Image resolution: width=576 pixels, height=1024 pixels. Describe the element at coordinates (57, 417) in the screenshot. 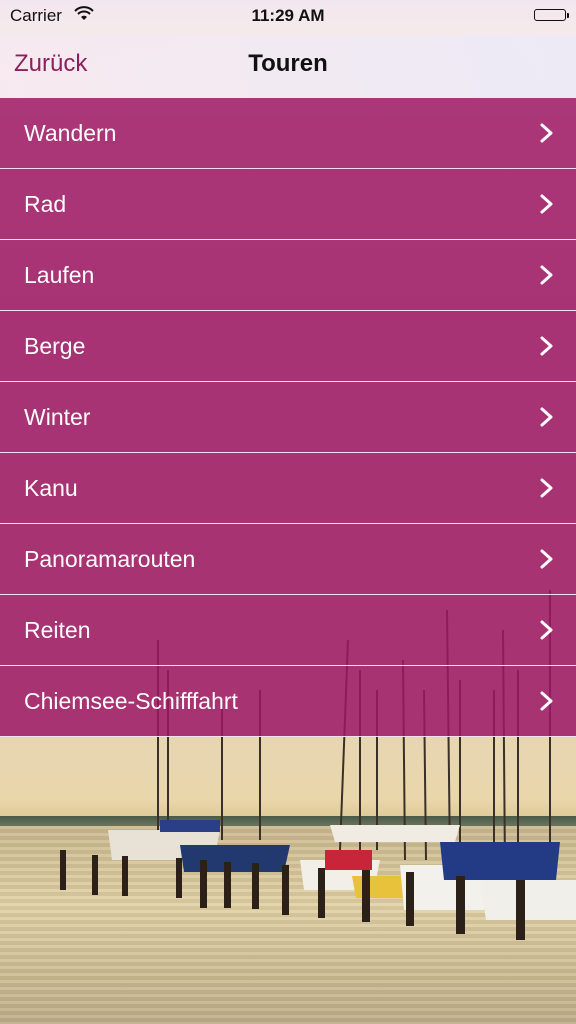

I see `list-item-label: Winter` at that location.